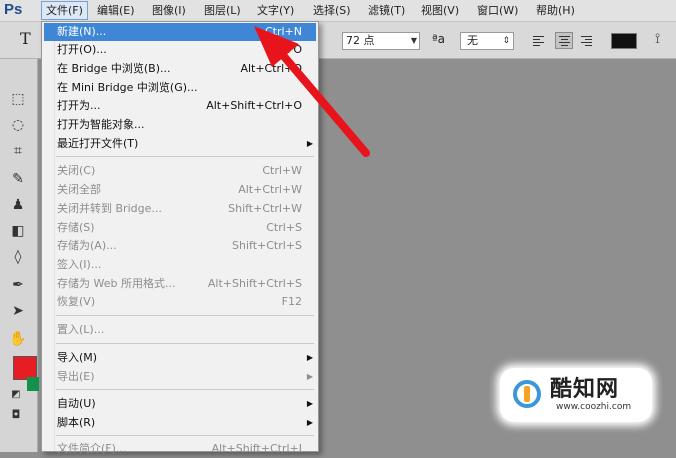  I want to click on coozhi-logo-icon, so click(527, 394).